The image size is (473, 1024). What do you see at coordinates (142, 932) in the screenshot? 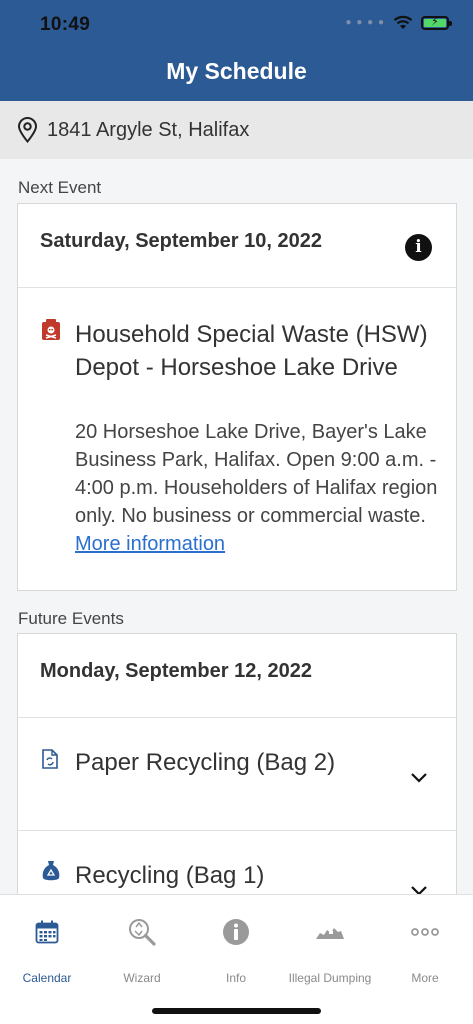
I see `wizard-icon` at bounding box center [142, 932].